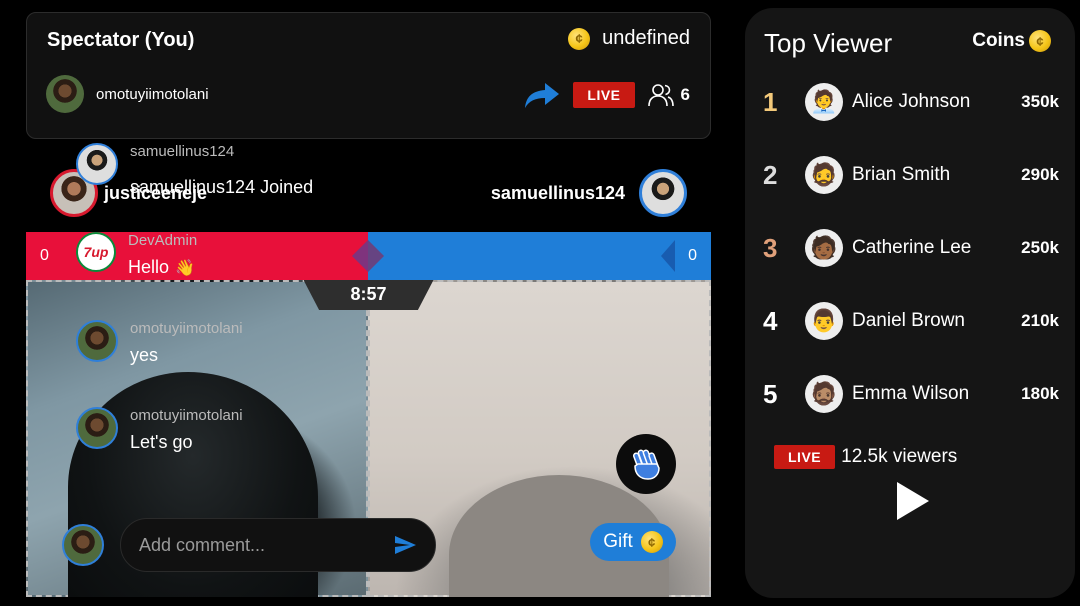 The width and height of the screenshot is (1080, 606). I want to click on gift-label: Gift, so click(618, 541).